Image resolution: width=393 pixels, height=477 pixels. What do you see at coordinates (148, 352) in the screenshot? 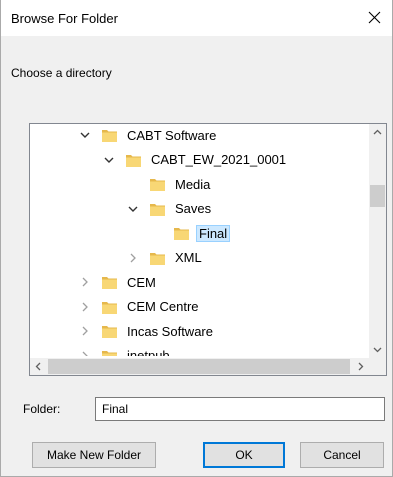
I see `tree-item-label: inetpub` at bounding box center [148, 352].